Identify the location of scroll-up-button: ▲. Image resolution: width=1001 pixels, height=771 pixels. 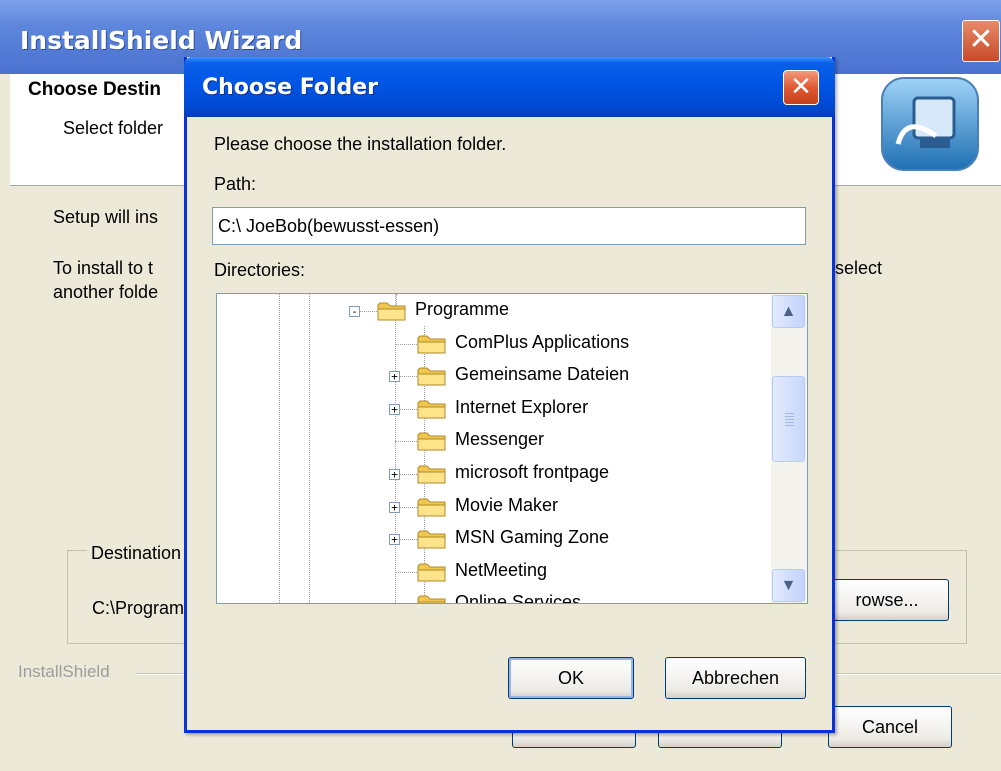
(788, 311).